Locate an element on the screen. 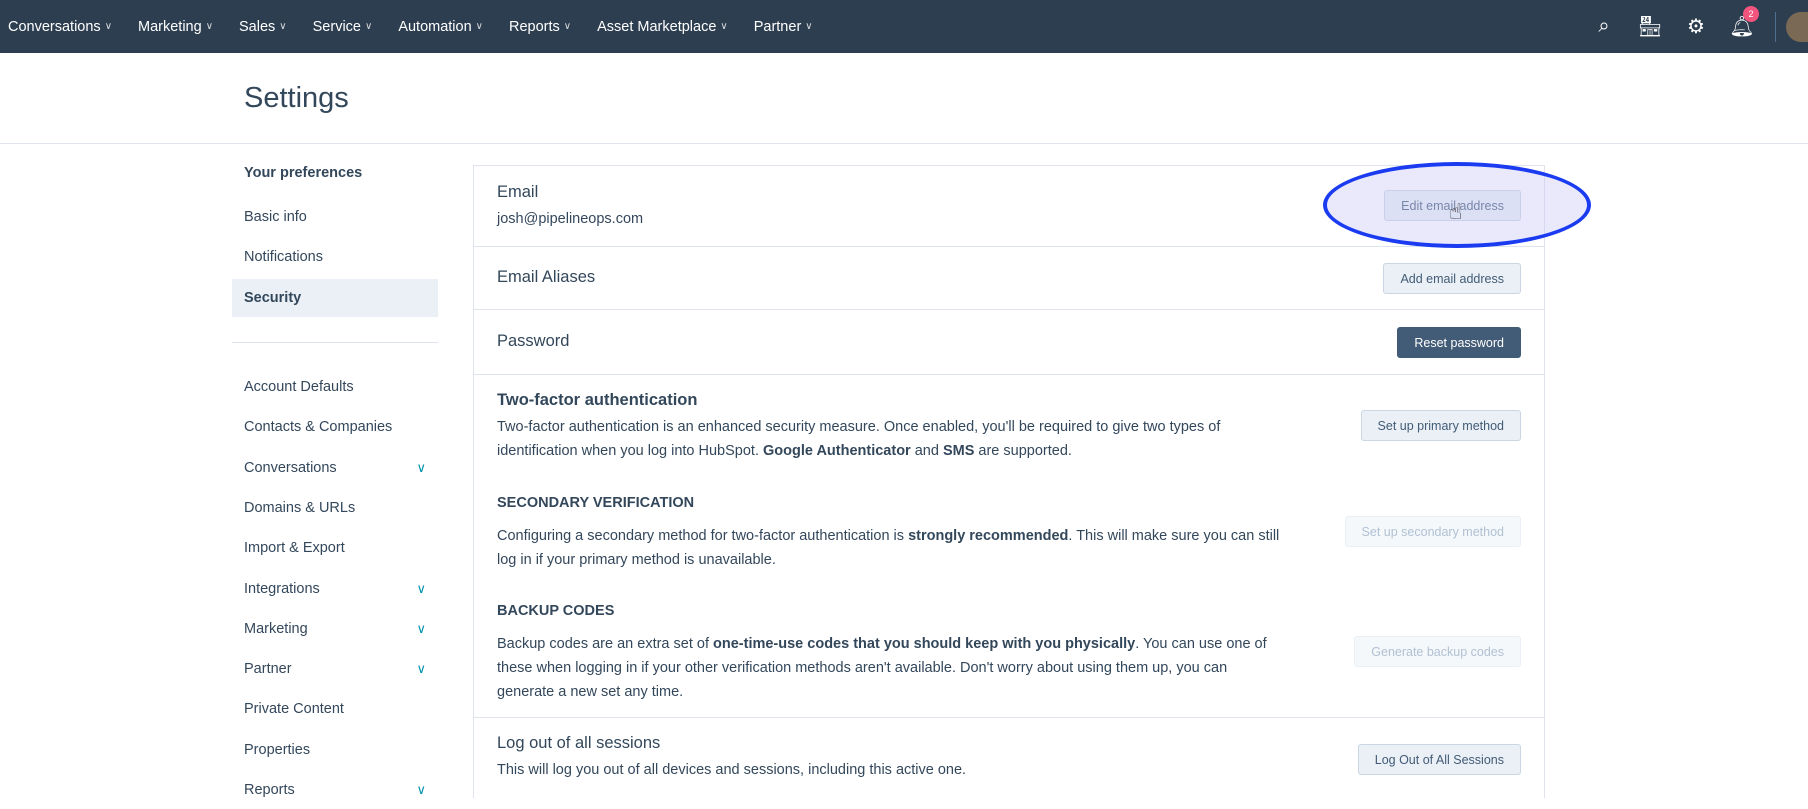 This screenshot has width=1808, height=809. gear-icon: ⚙ is located at coordinates (1696, 26).